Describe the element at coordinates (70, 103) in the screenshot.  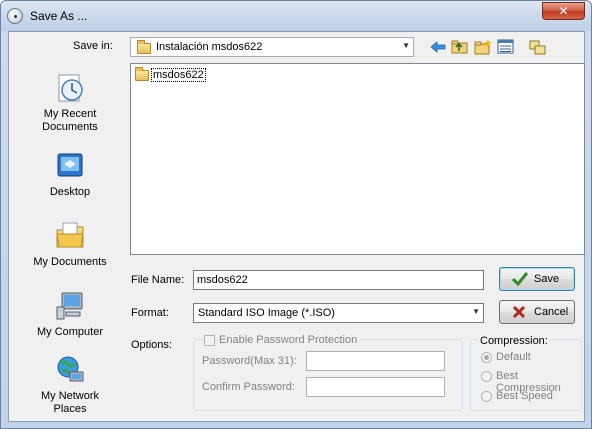
I see `place-my-recent-documents: My Recent Documents` at that location.